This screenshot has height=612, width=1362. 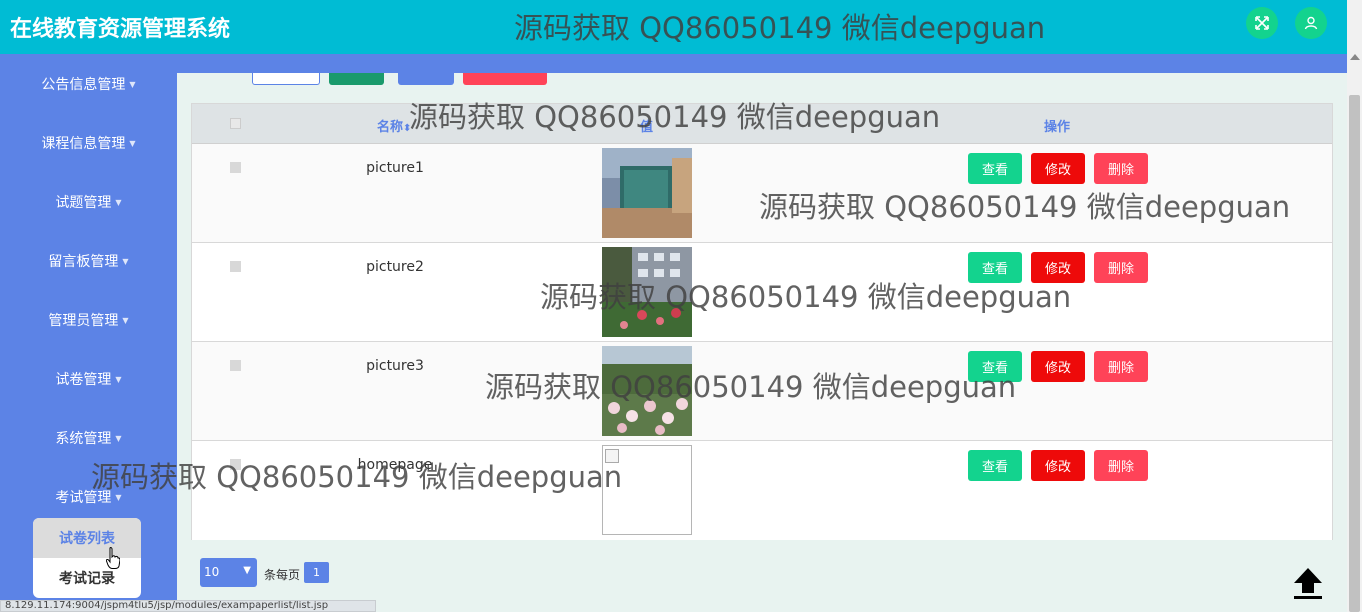 What do you see at coordinates (1057, 127) in the screenshot?
I see `column-header-actions: 操作` at bounding box center [1057, 127].